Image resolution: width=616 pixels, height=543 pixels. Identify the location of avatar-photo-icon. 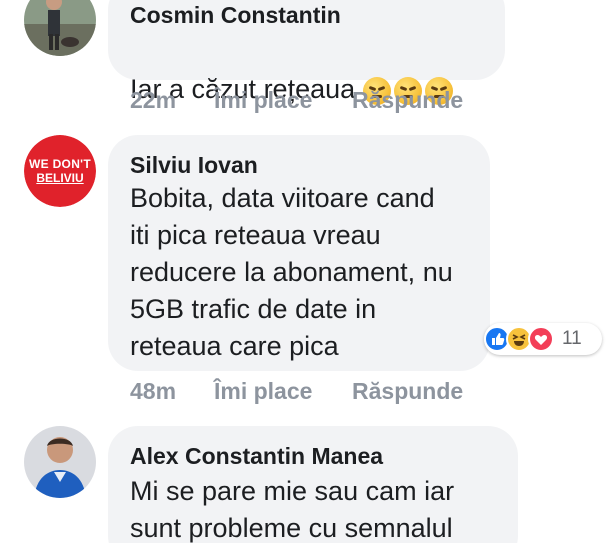
(60, 462).